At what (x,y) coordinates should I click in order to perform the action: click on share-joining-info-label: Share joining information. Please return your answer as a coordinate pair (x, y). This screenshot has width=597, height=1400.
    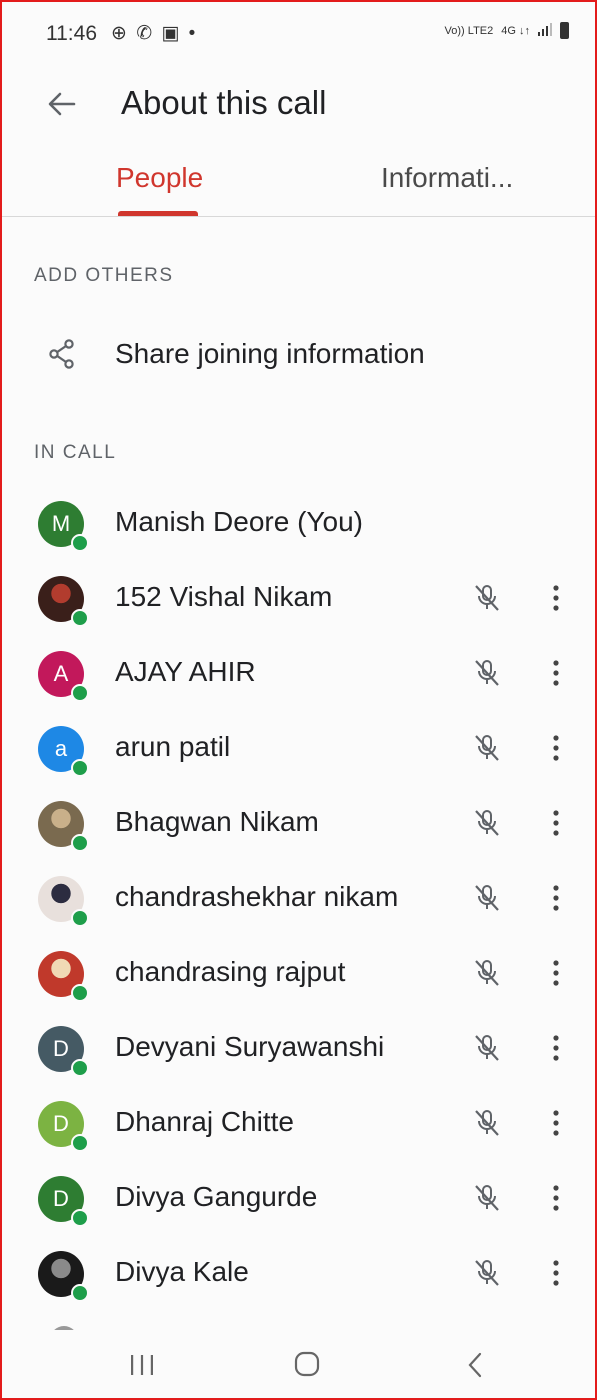
    Looking at the image, I should click on (270, 353).